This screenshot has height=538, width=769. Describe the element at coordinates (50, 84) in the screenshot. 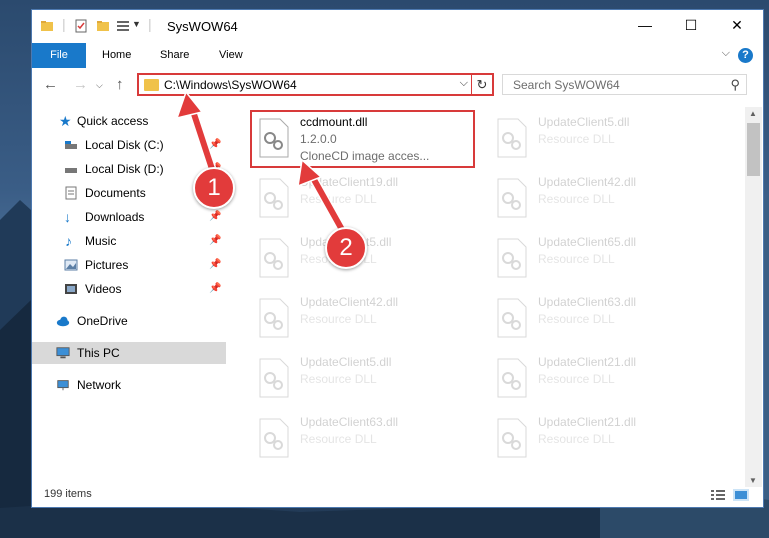

I see `back-button: ←` at that location.